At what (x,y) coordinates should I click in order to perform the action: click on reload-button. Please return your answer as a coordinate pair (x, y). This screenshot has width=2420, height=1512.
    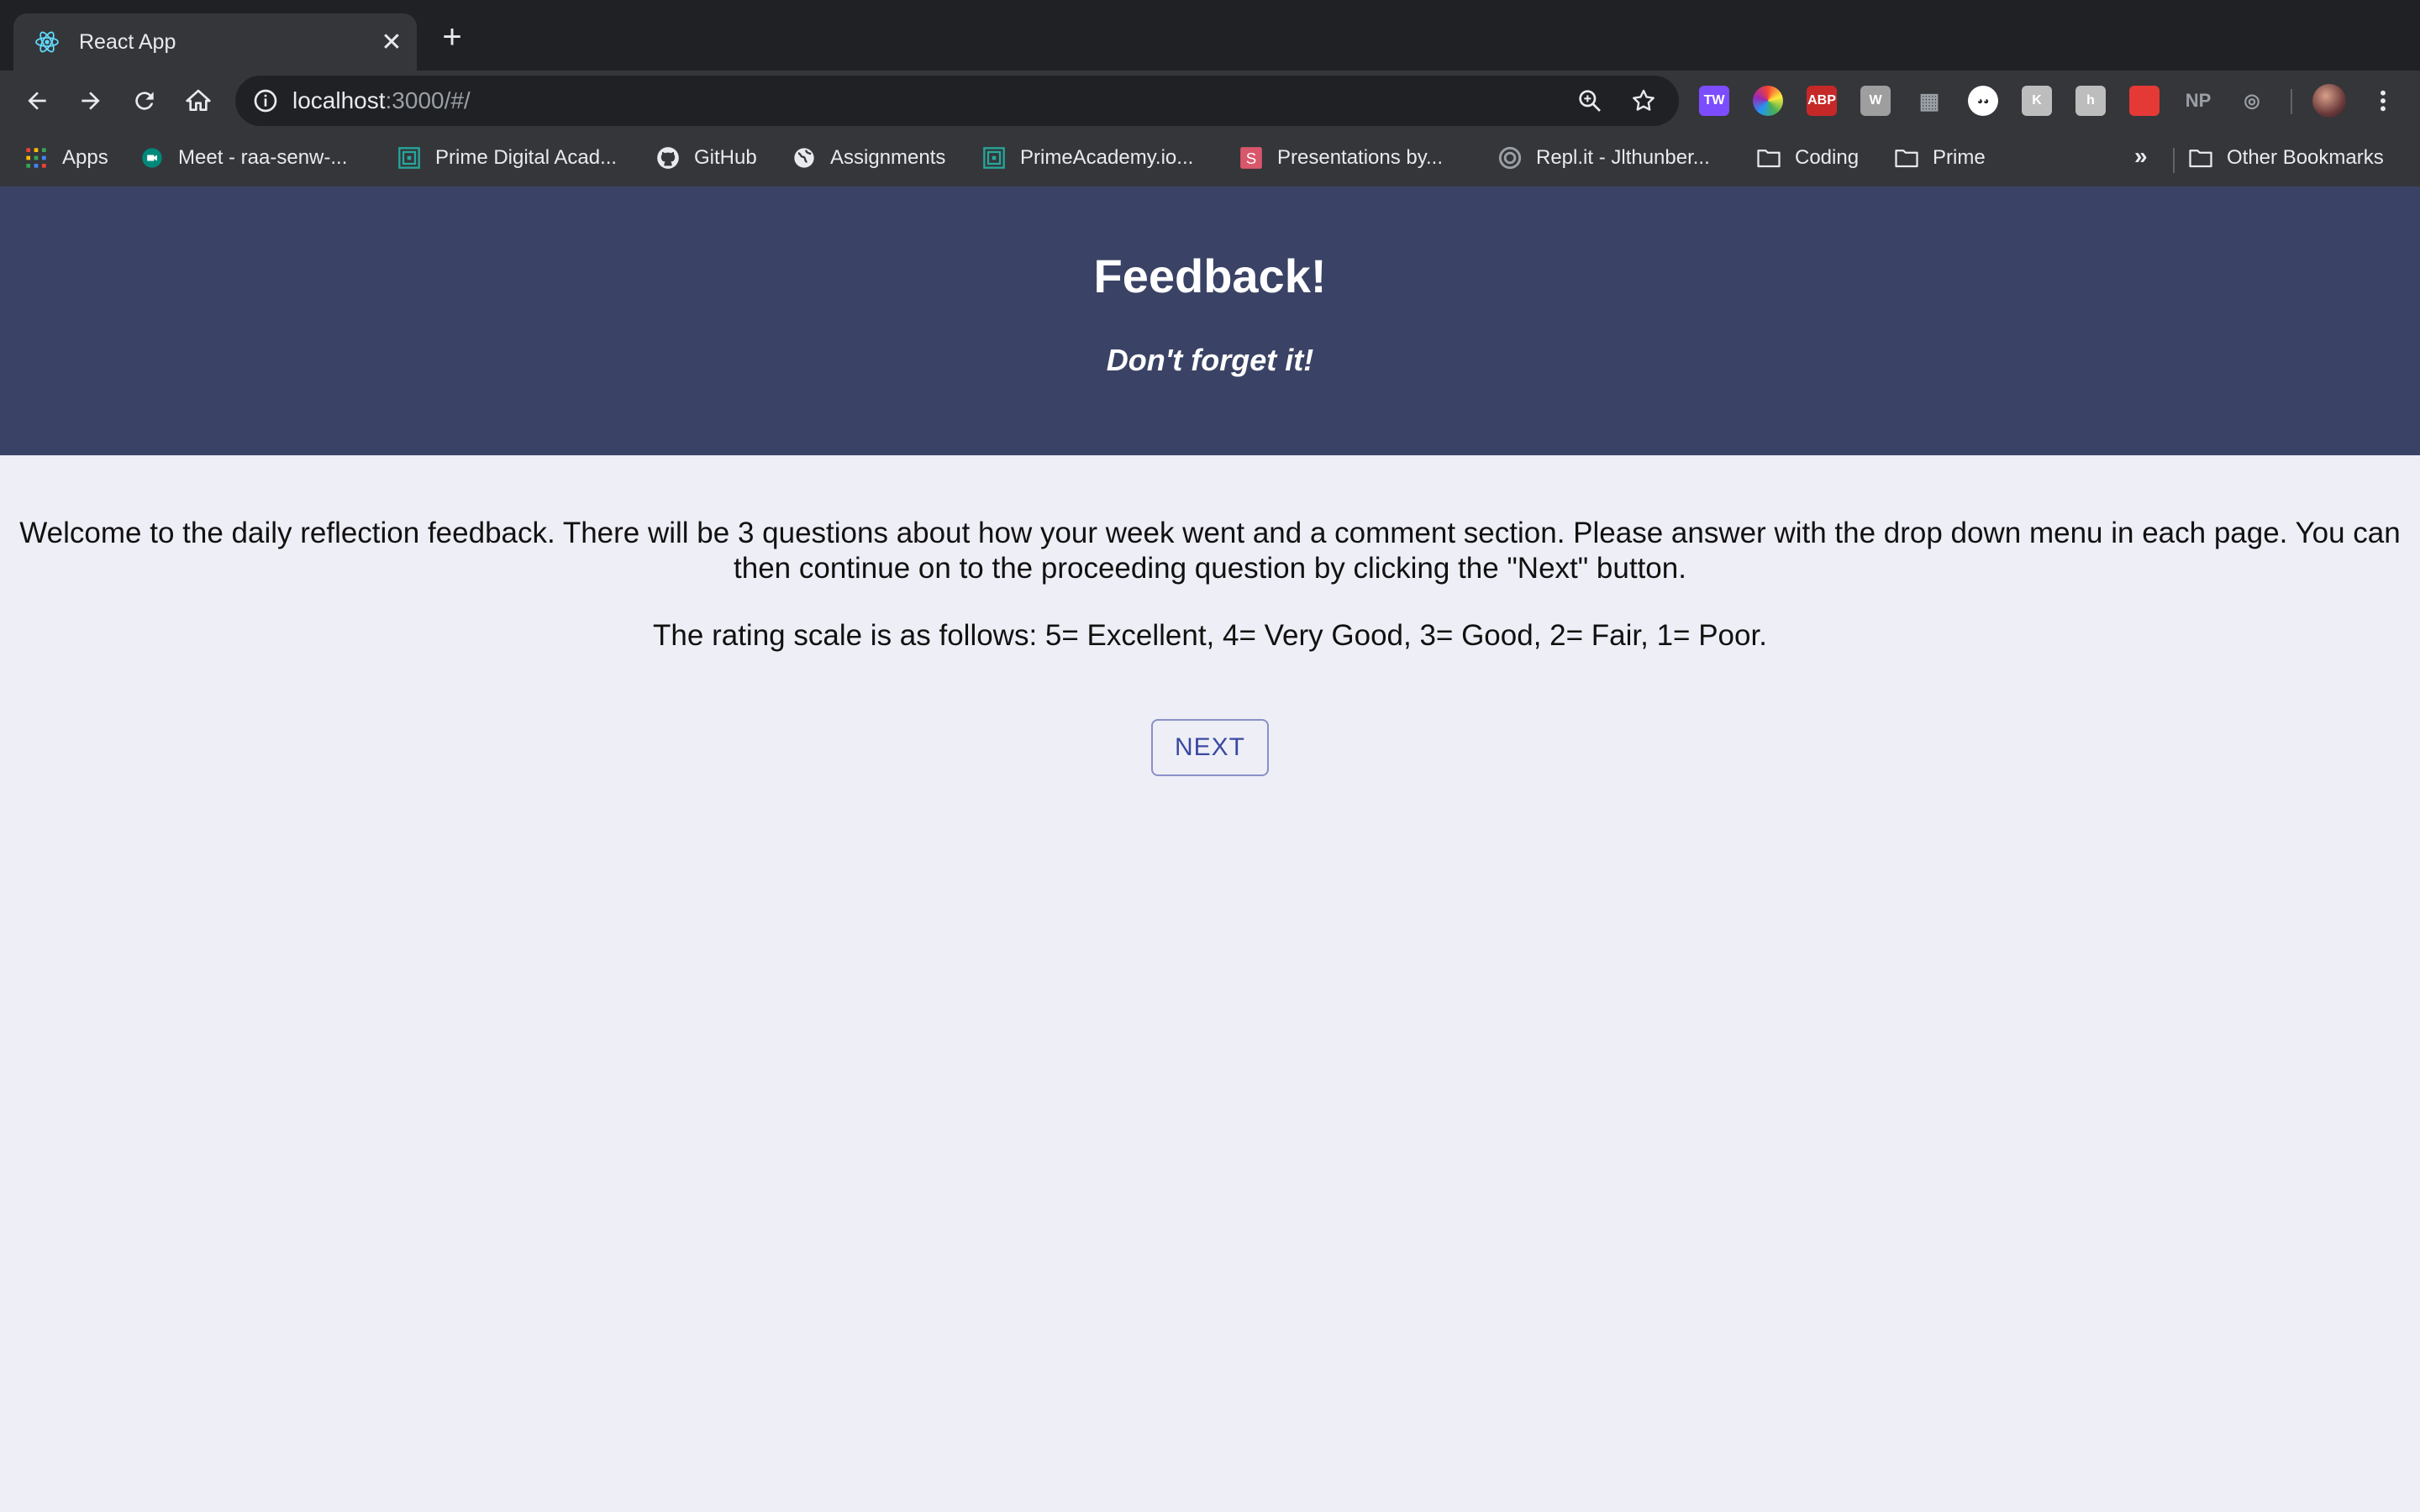
    Looking at the image, I should click on (144, 101).